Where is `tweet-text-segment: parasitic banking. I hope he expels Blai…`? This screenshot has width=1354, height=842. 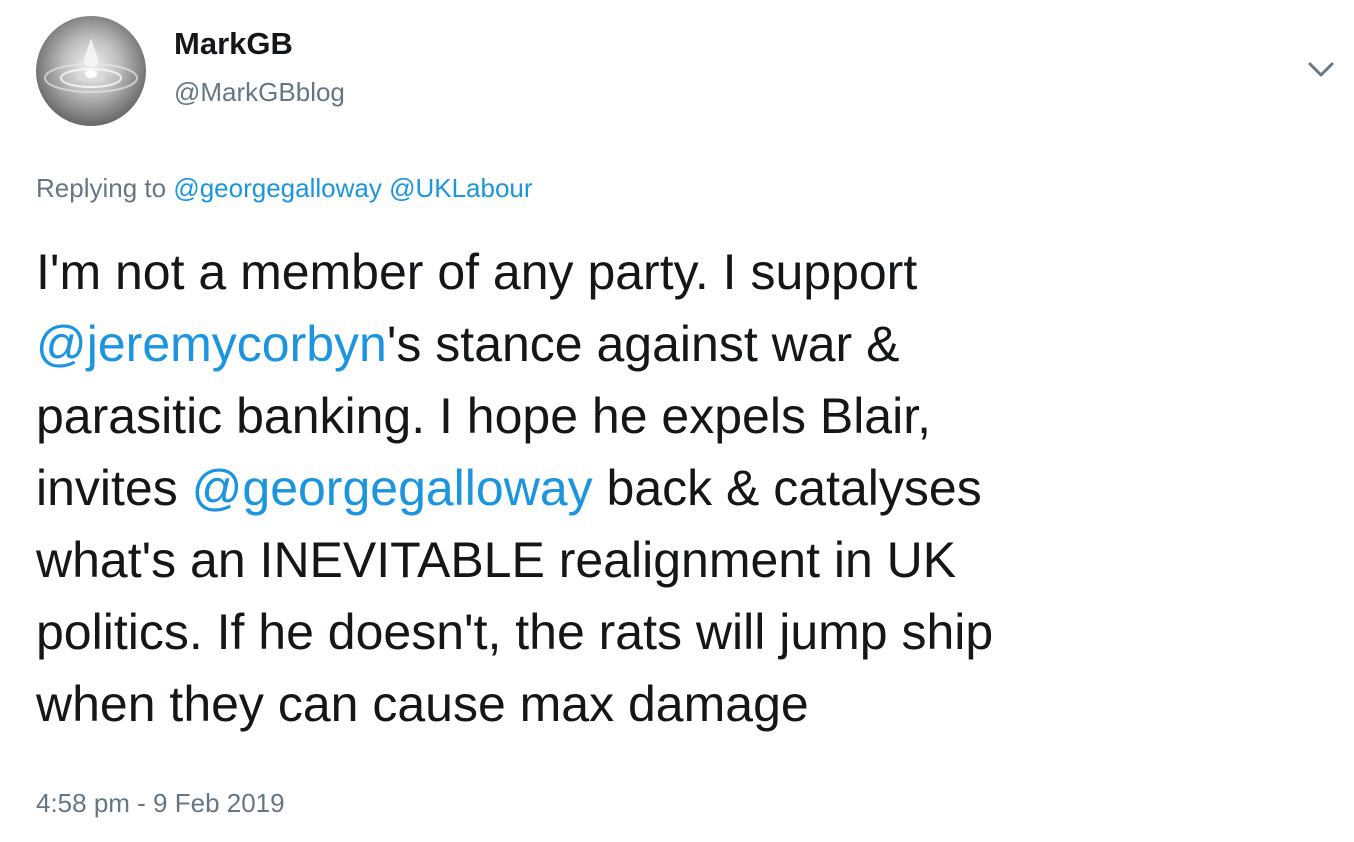 tweet-text-segment: parasitic banking. I hope he expels Blai… is located at coordinates (483, 416).